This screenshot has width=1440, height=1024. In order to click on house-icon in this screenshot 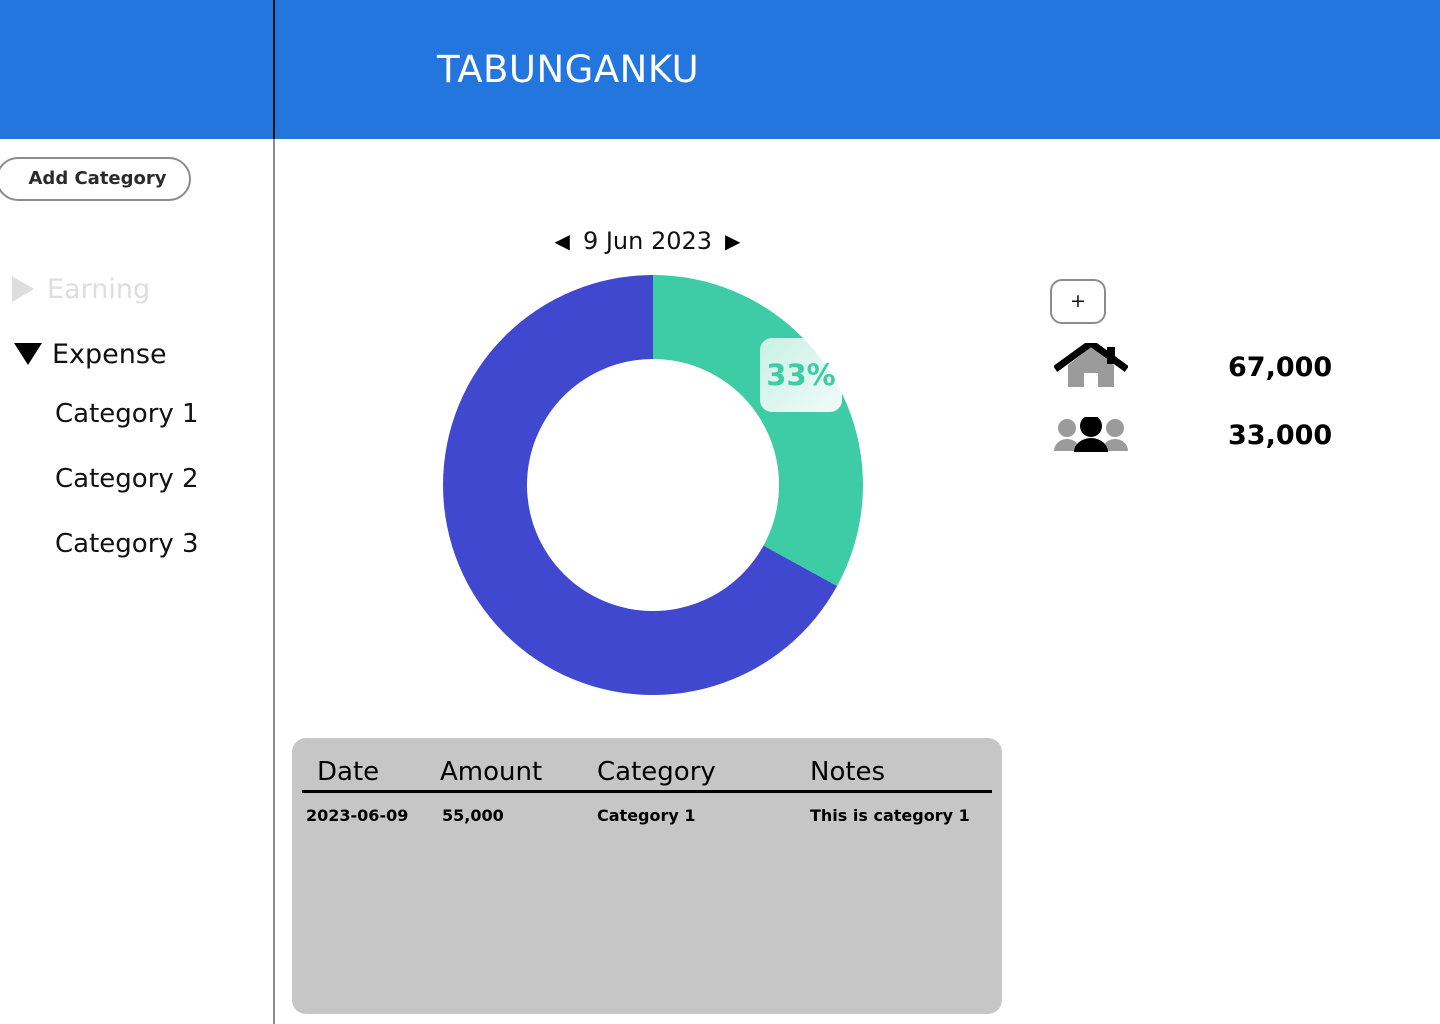, I will do `click(1091, 367)`.